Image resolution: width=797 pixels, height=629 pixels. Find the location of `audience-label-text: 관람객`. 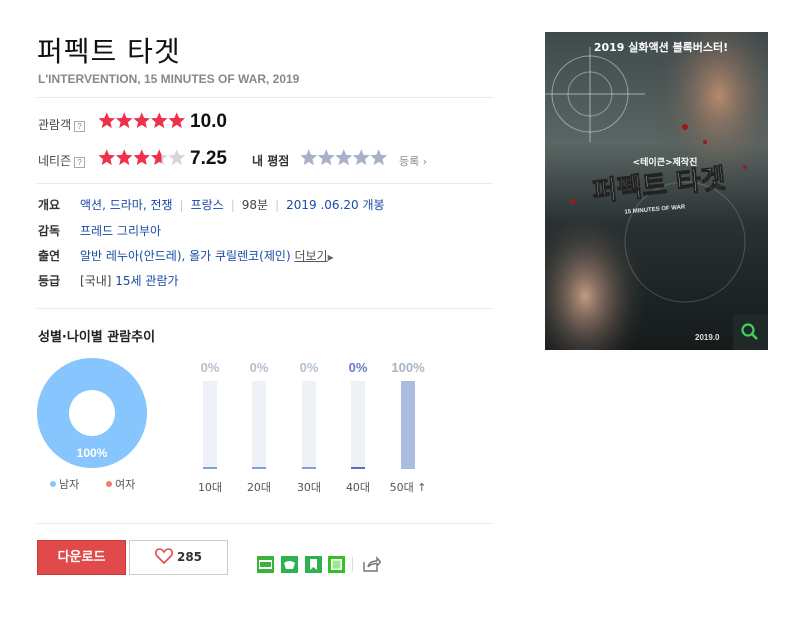

audience-label-text: 관람객 is located at coordinates (55, 125).